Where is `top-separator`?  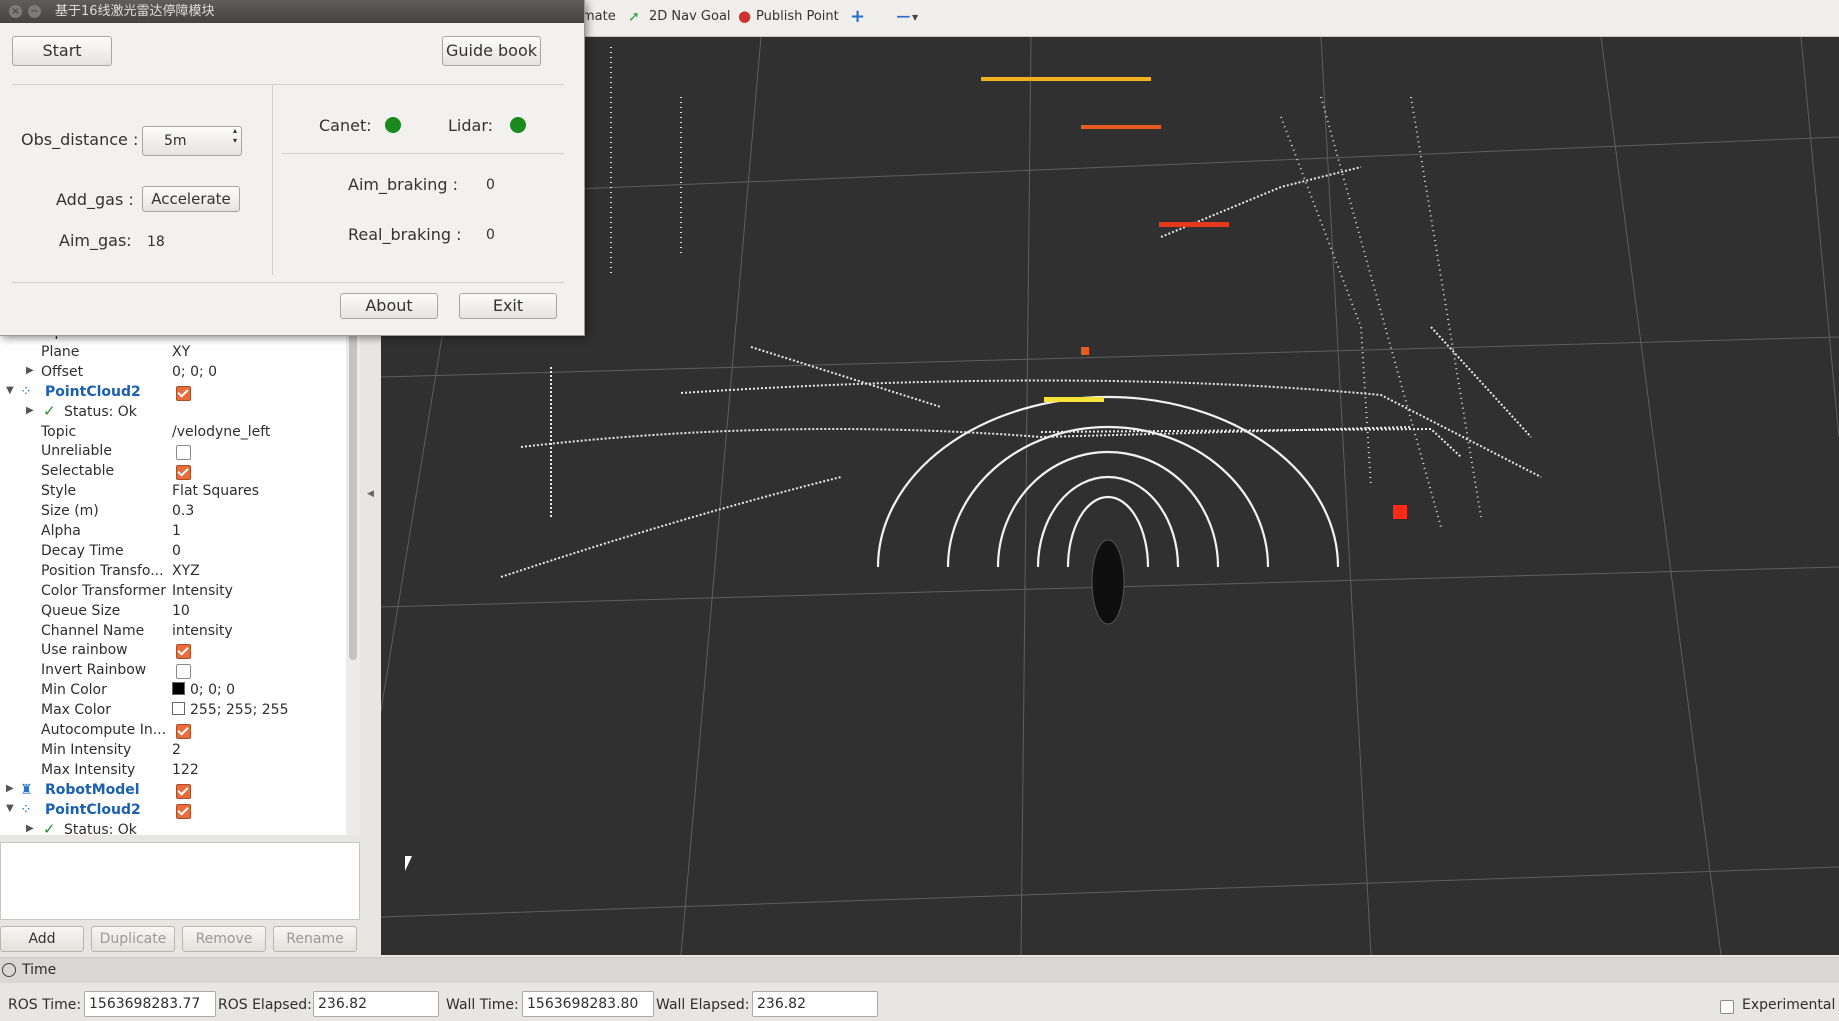
top-separator is located at coordinates (288, 84).